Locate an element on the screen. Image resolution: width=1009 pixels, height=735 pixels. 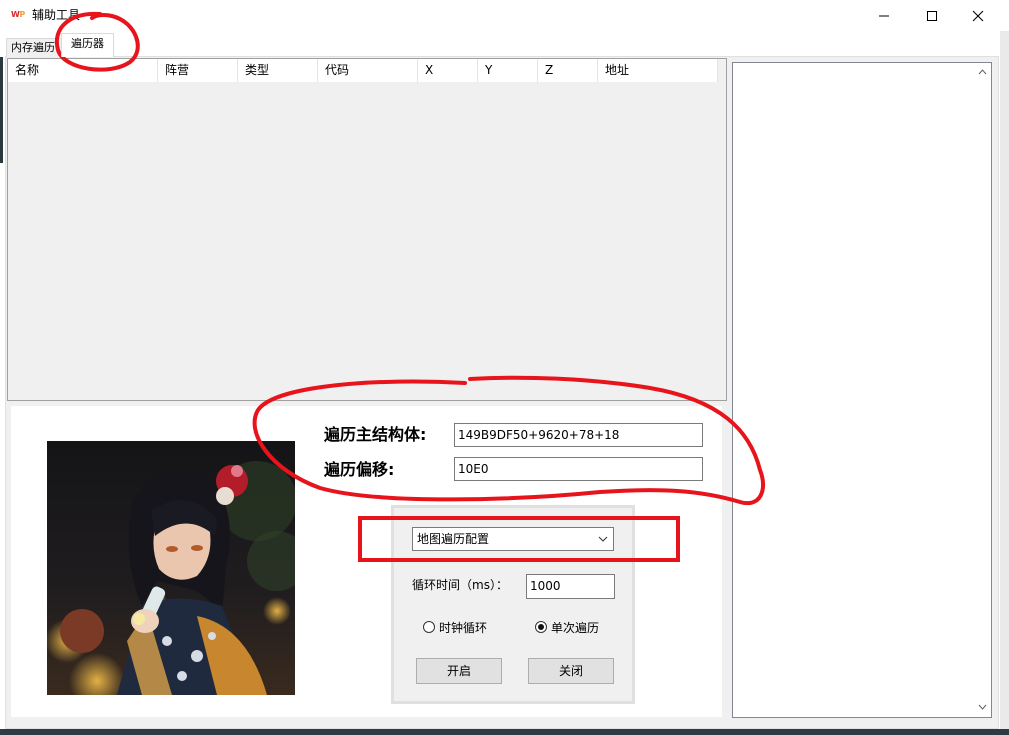
tab-memory-traverse: 内存遍历 is located at coordinates (34, 47).